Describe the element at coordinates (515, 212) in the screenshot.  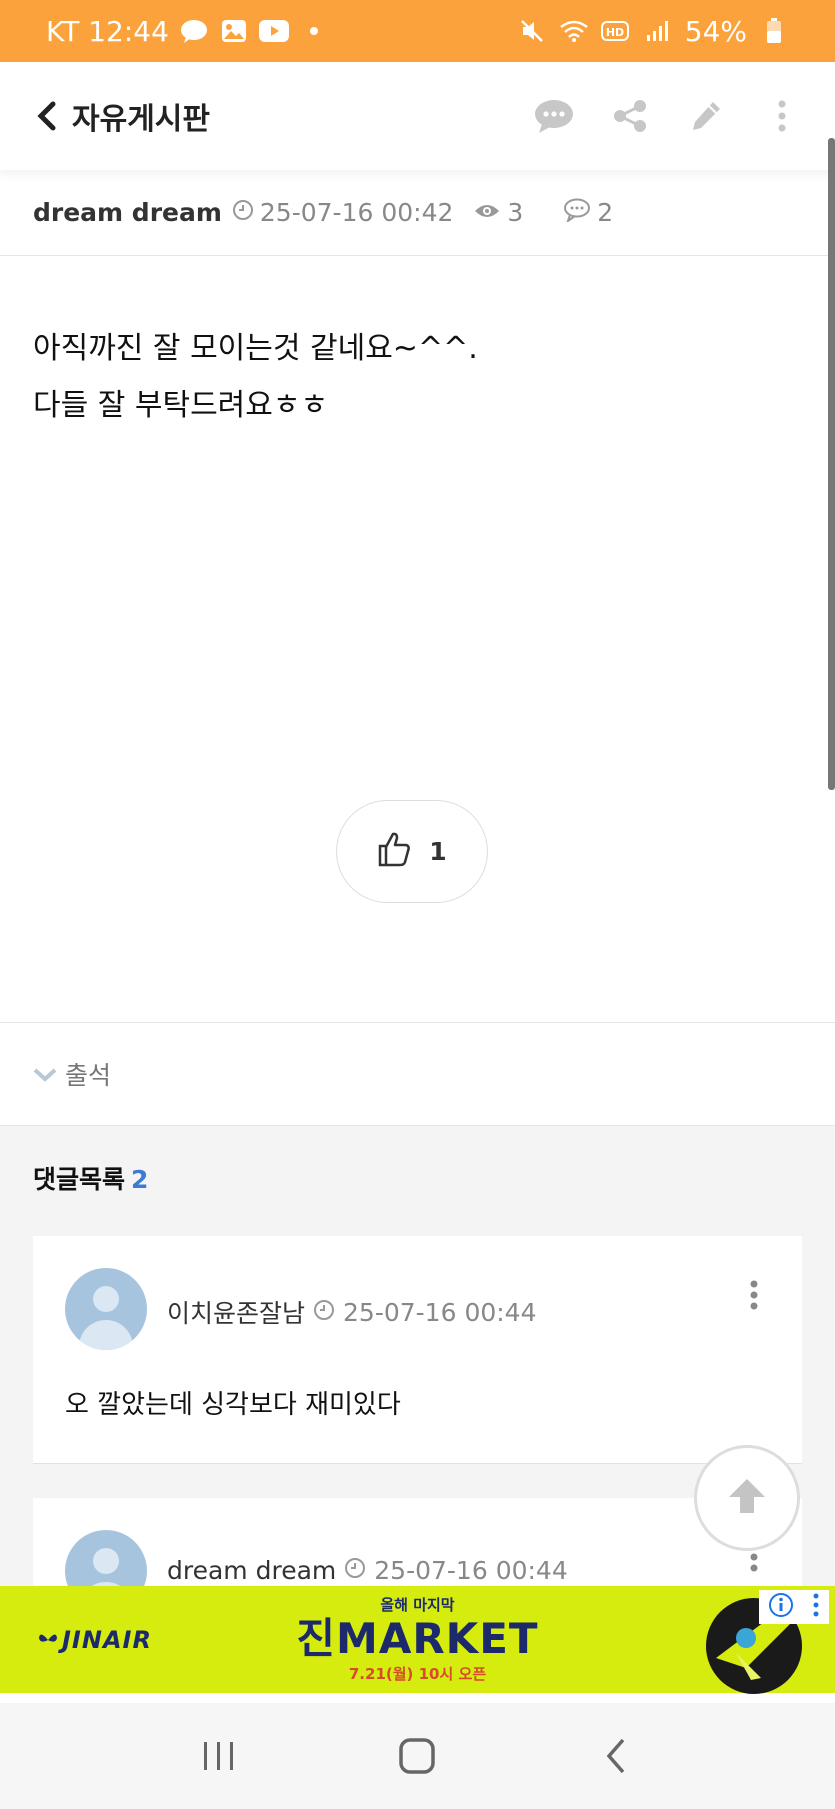
I see `view-count: 3` at that location.